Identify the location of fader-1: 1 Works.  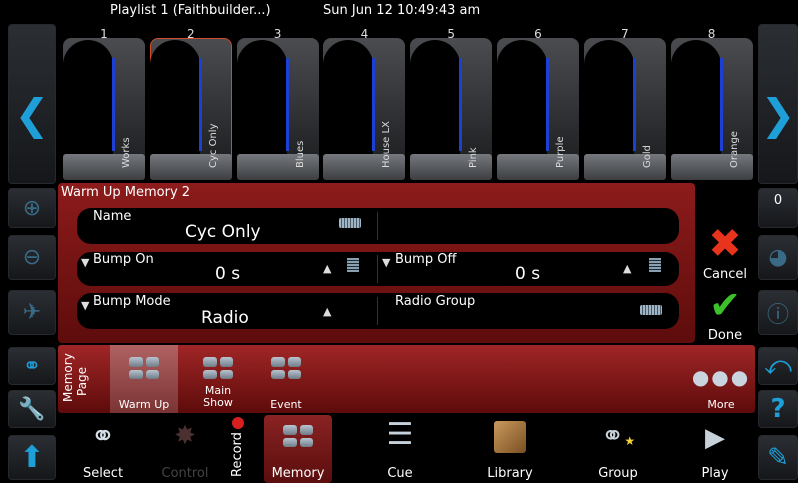
(104, 102).